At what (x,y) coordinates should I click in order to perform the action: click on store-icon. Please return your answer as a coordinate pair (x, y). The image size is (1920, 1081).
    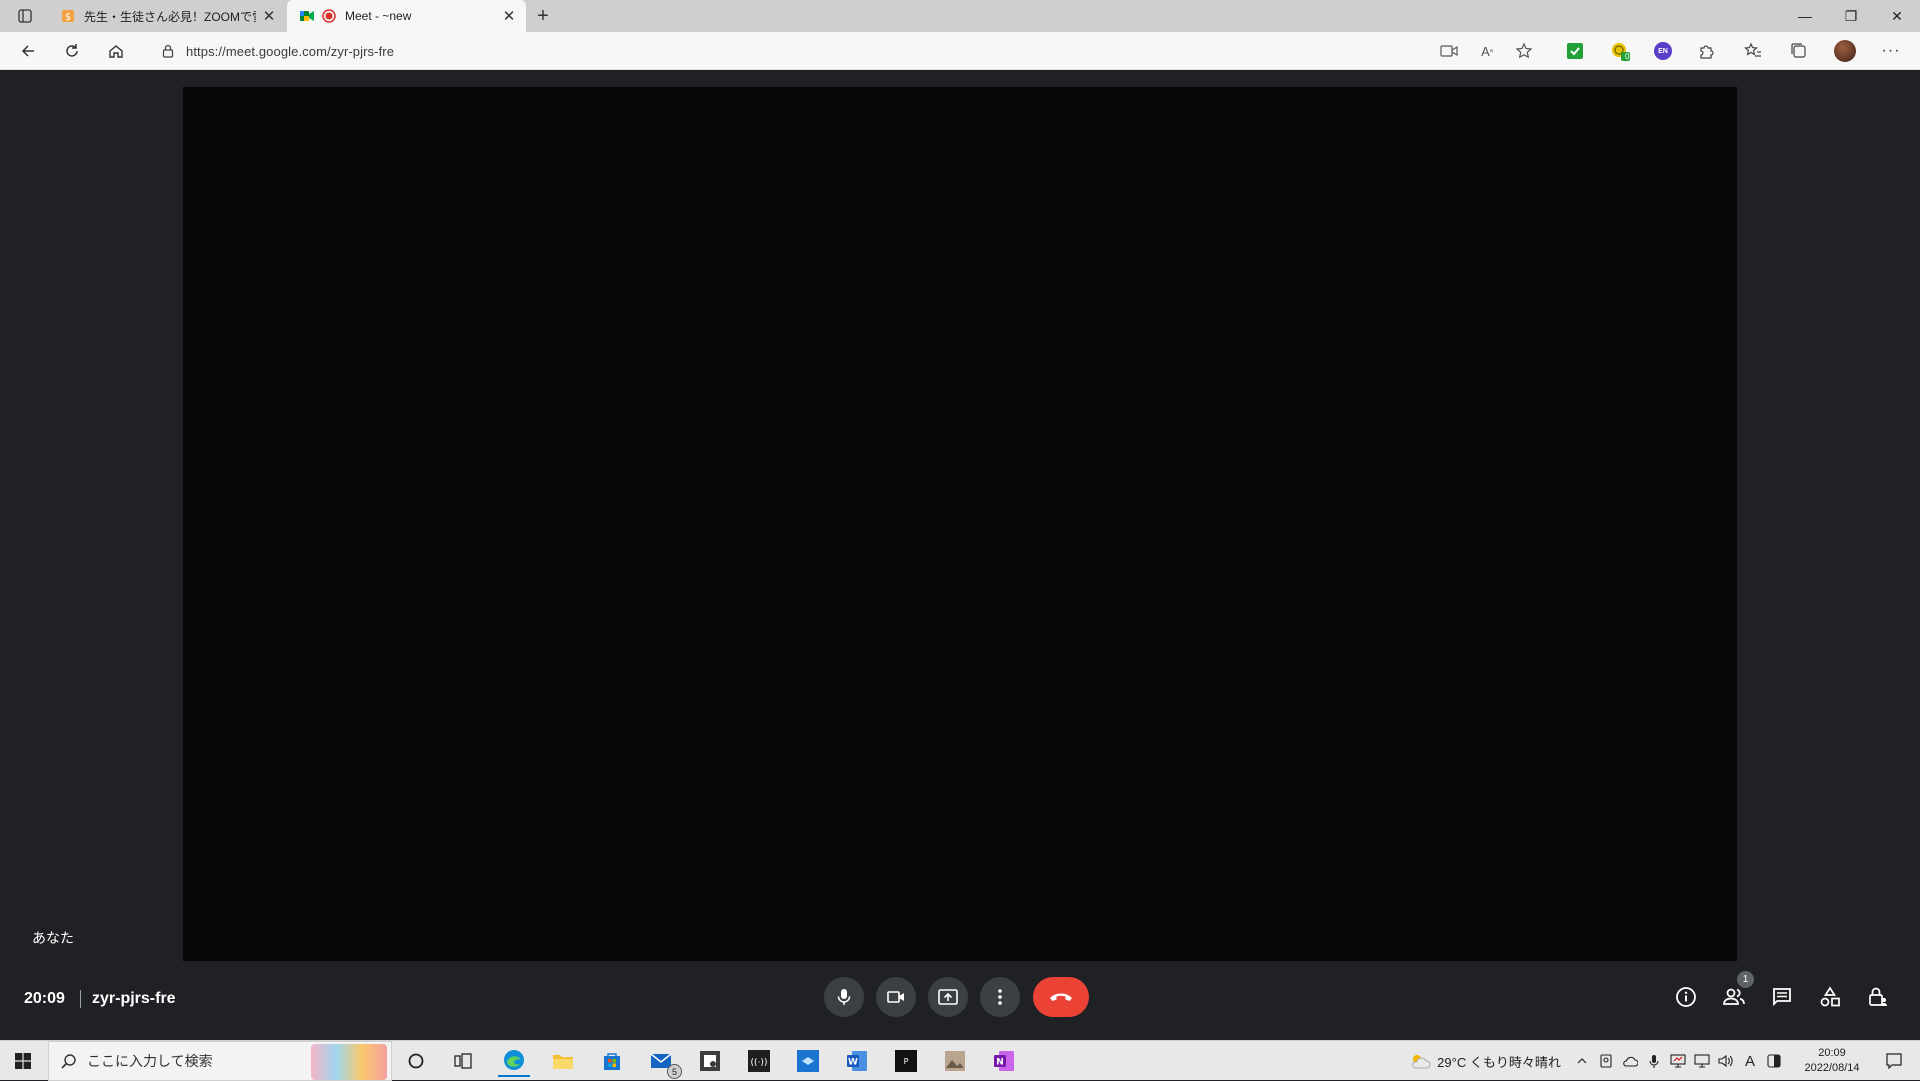
    Looking at the image, I should click on (612, 1061).